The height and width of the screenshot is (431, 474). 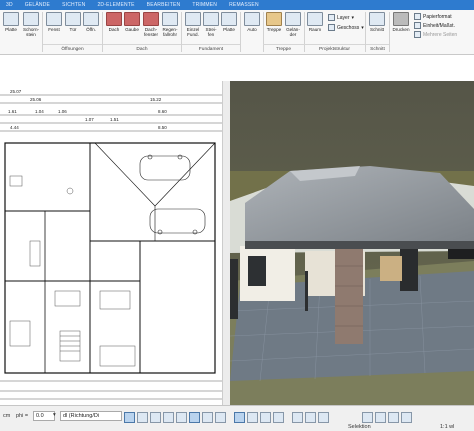 I want to click on layer-label: Layer, so click(x=343, y=17).